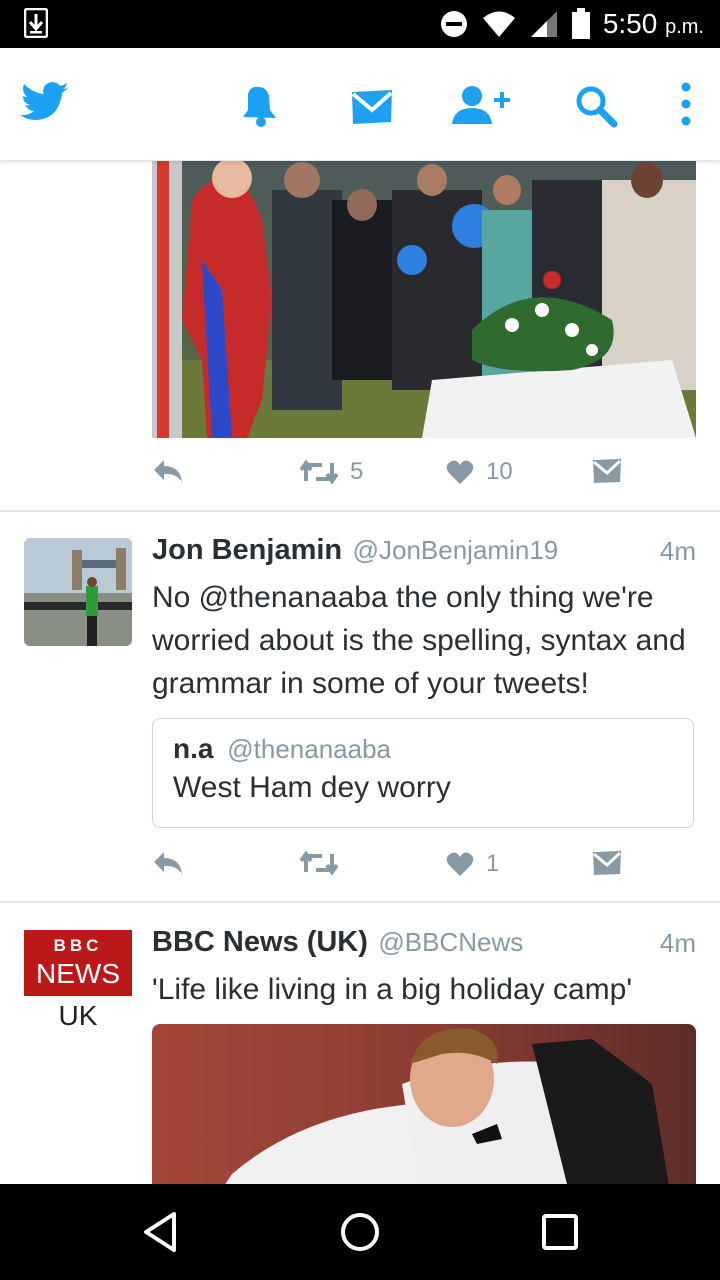  I want to click on like-button: 10, so click(479, 472).